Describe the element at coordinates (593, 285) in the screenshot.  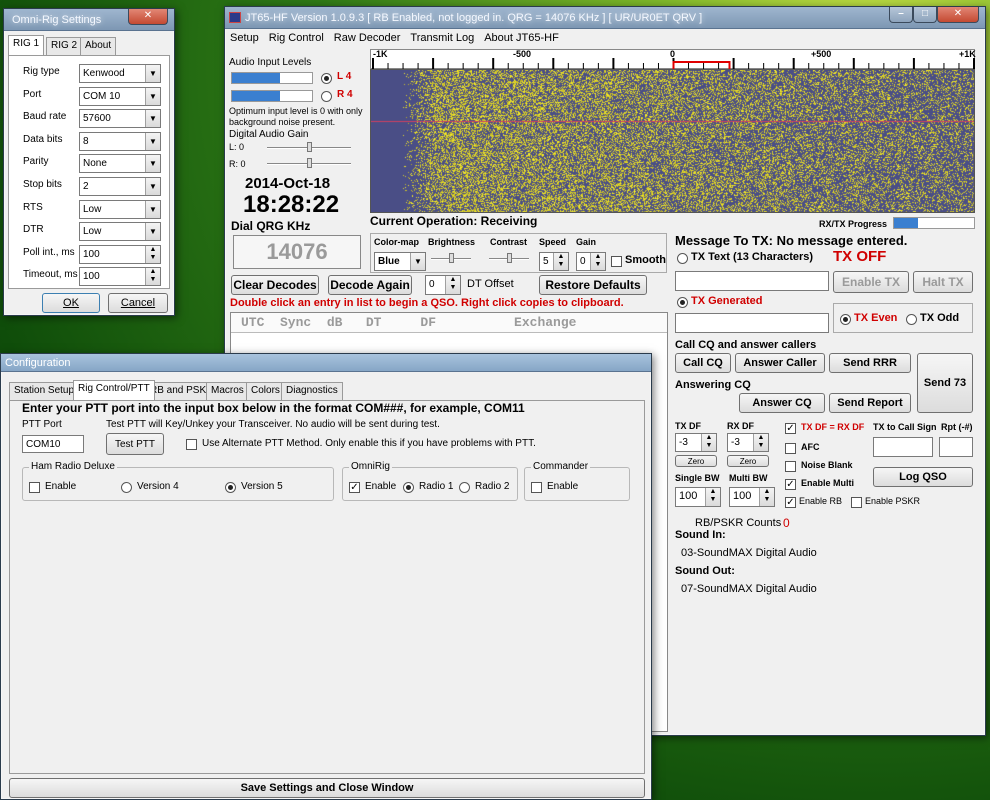
I see `restore-defaults-button: Restore Defaults` at that location.